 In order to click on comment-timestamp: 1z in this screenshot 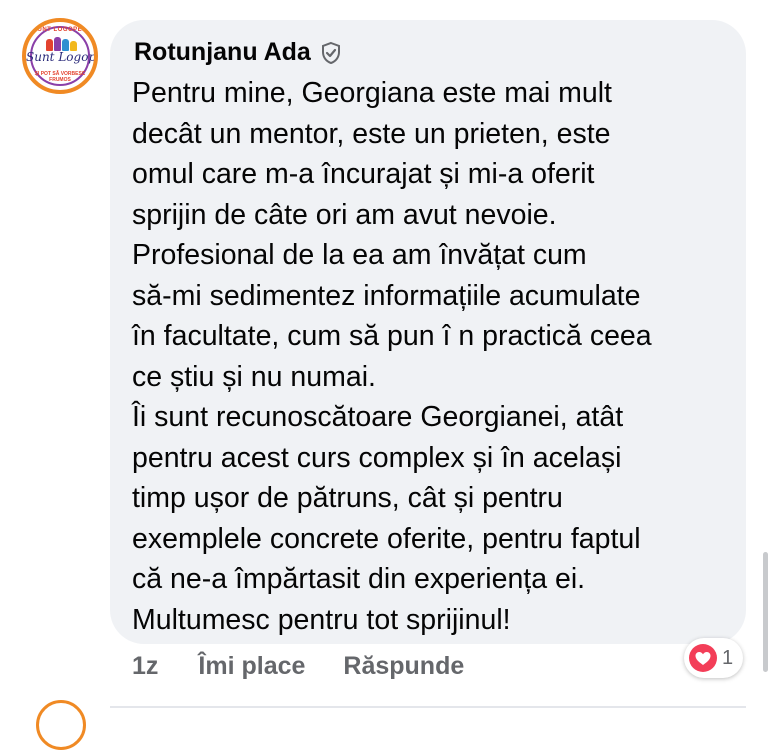, I will do `click(145, 666)`.